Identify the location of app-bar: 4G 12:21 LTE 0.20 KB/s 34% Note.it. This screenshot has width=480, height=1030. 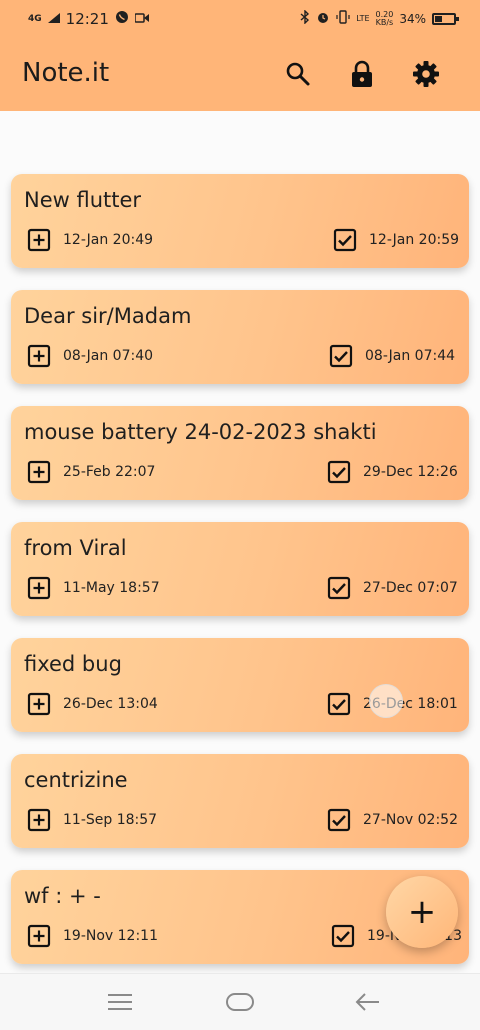
(240, 55).